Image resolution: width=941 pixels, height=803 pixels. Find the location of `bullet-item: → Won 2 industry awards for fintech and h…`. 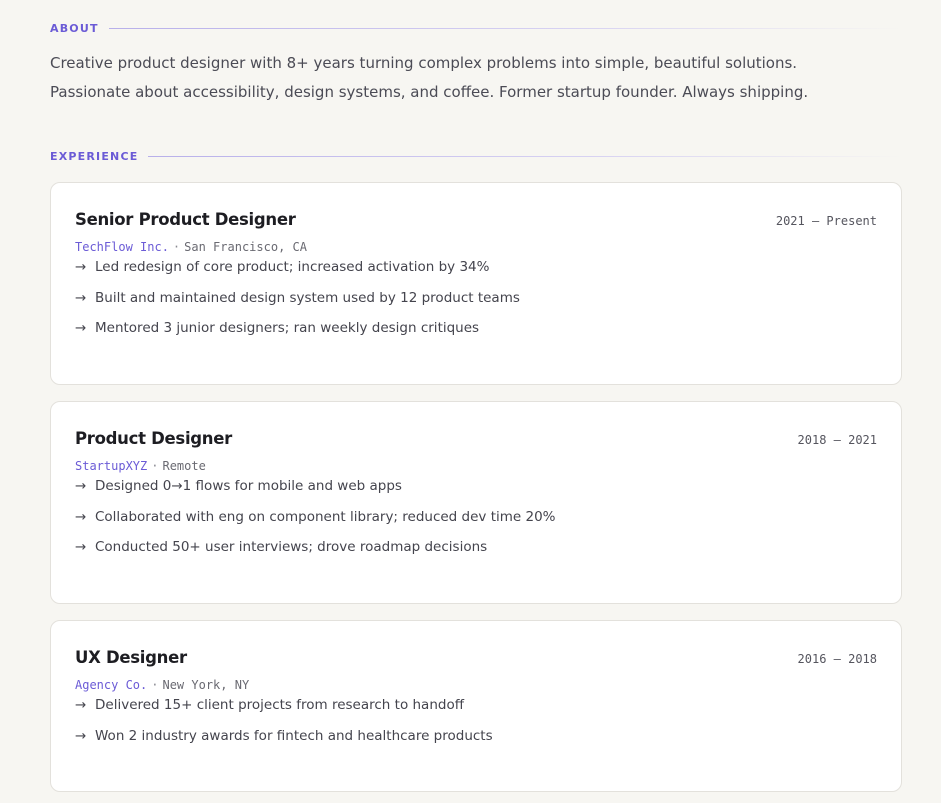

bullet-item: → Won 2 industry awards for fintech and h… is located at coordinates (476, 736).